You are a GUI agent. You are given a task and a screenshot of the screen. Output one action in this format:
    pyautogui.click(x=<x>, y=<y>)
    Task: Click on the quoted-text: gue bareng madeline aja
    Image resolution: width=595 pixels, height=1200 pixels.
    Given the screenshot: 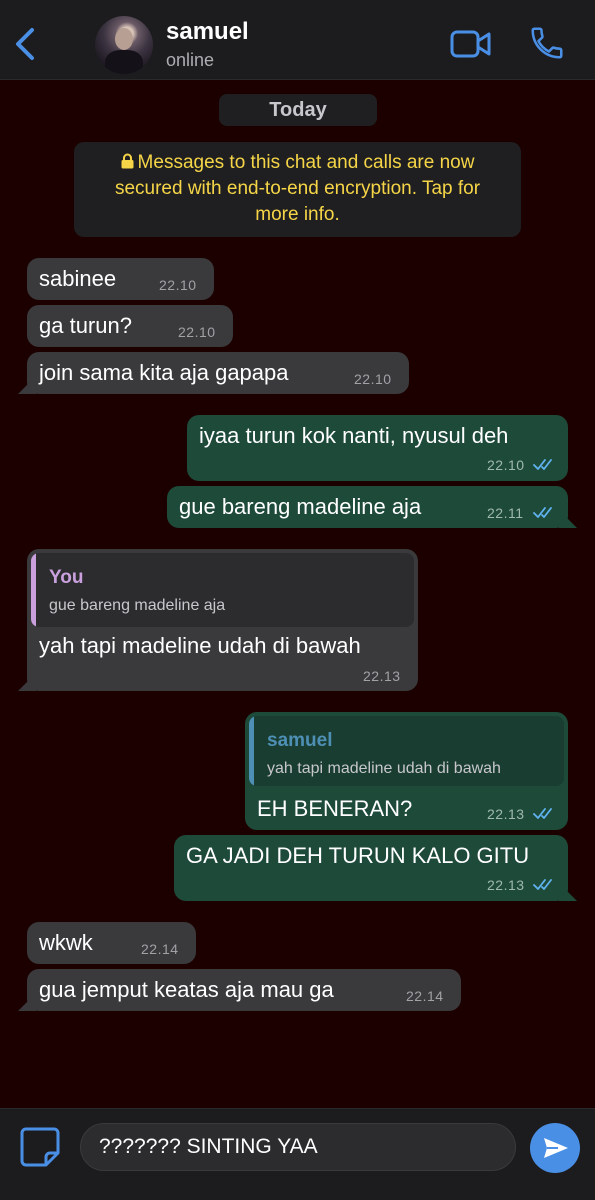 What is the action you would take?
    pyautogui.click(x=137, y=605)
    